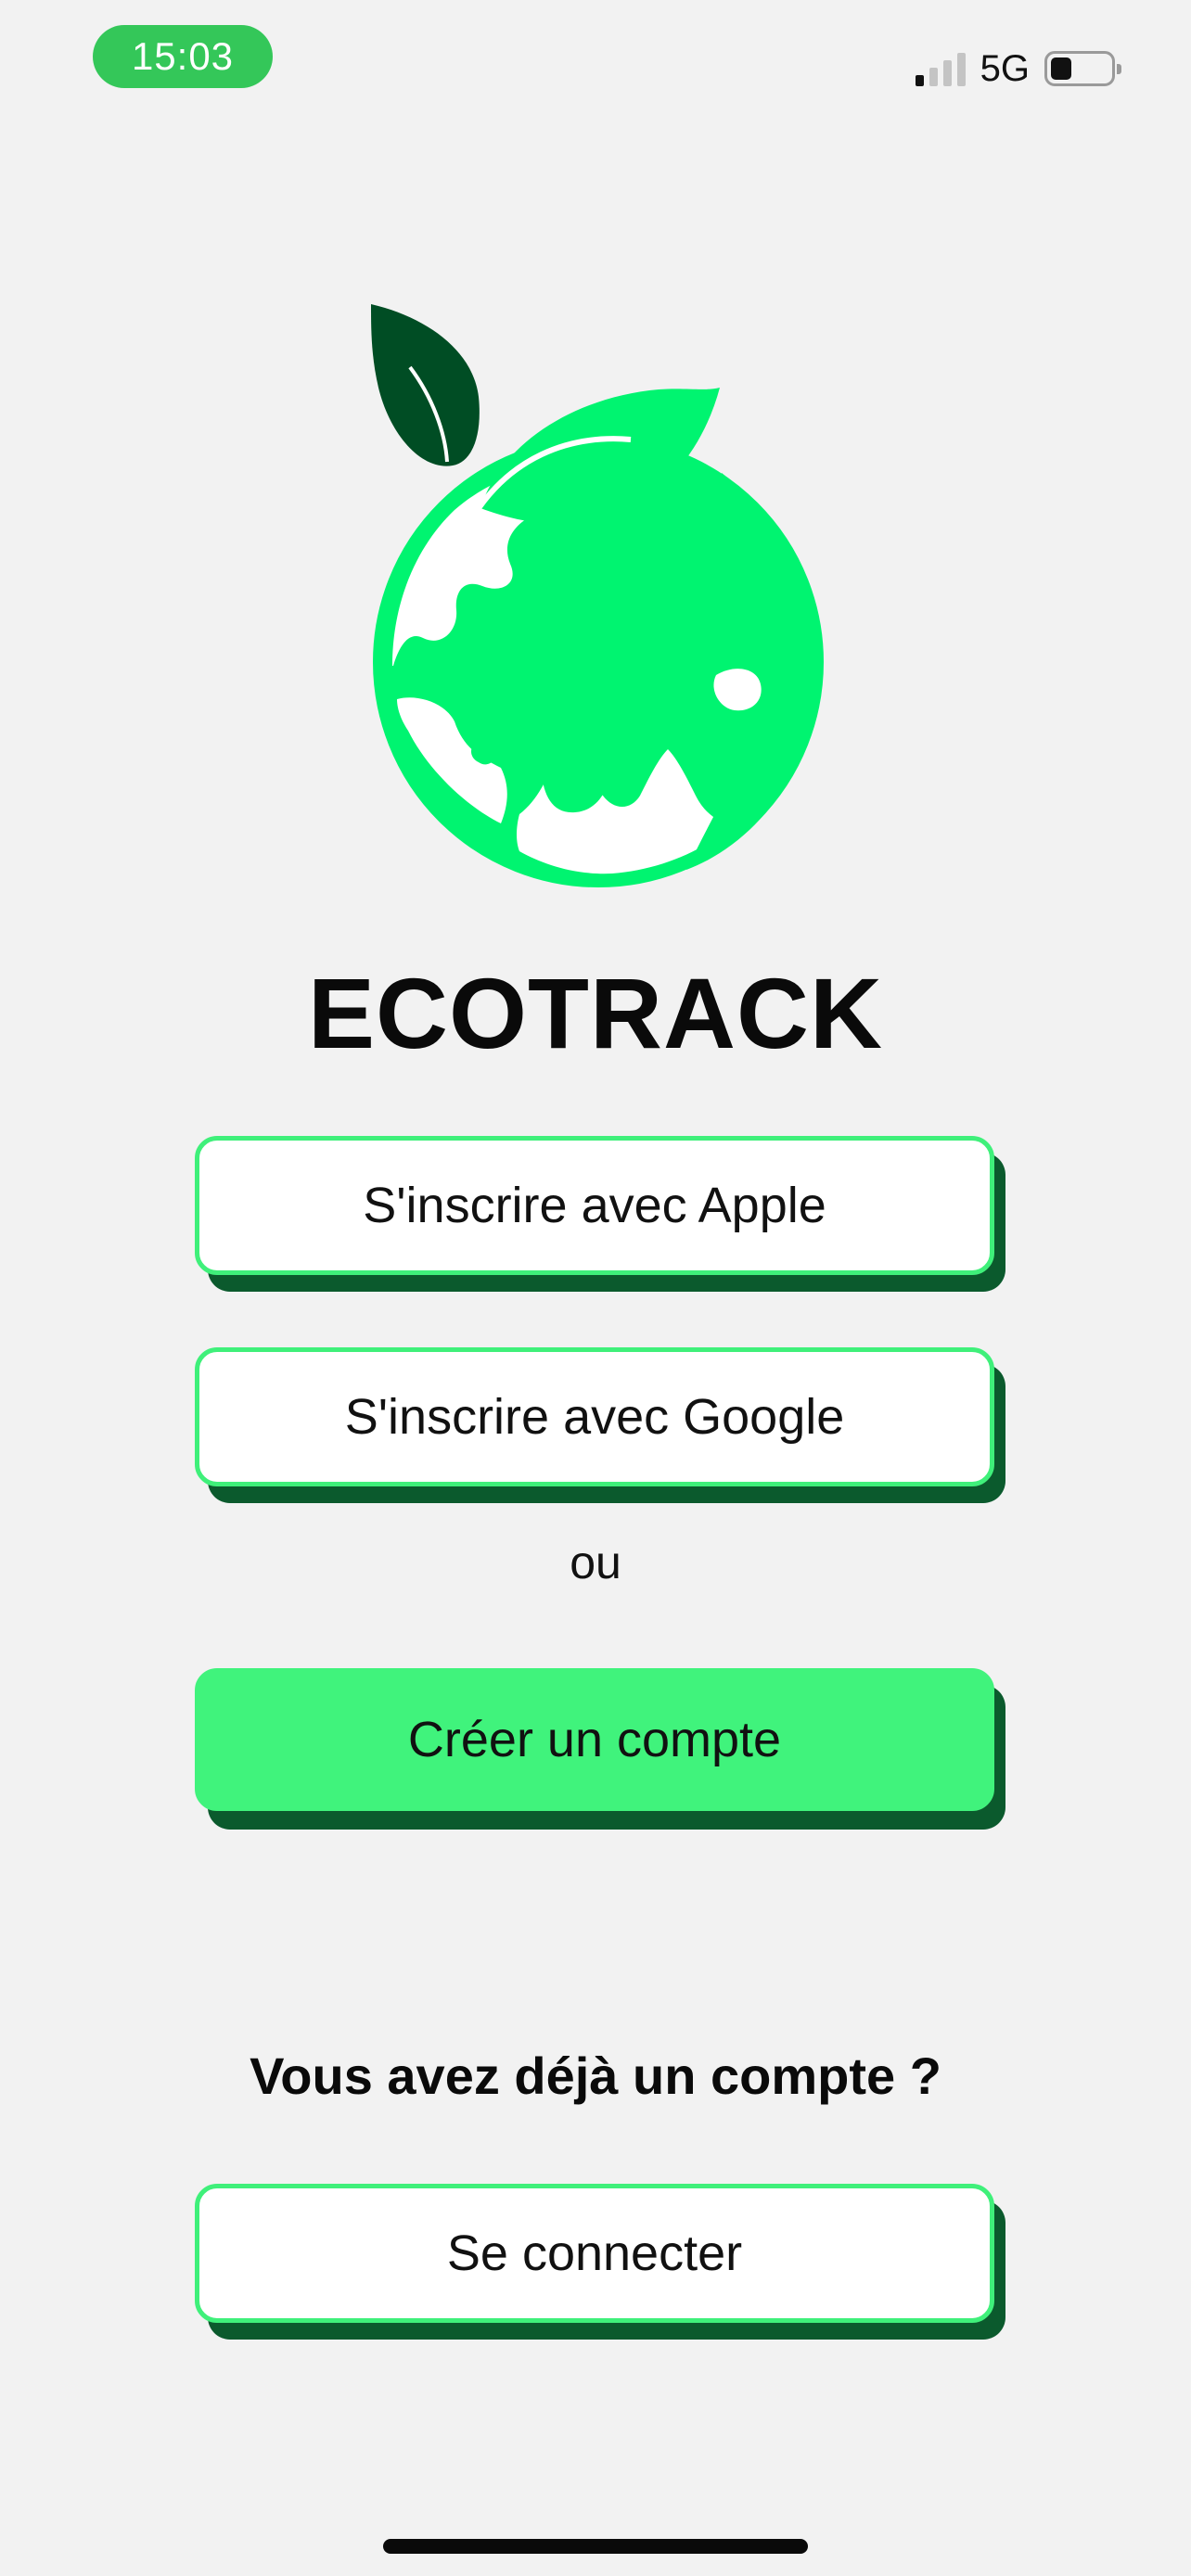 Image resolution: width=1191 pixels, height=2576 pixels. I want to click on apple-signup-button-wrap: S'inscrire avec Apple, so click(600, 1215).